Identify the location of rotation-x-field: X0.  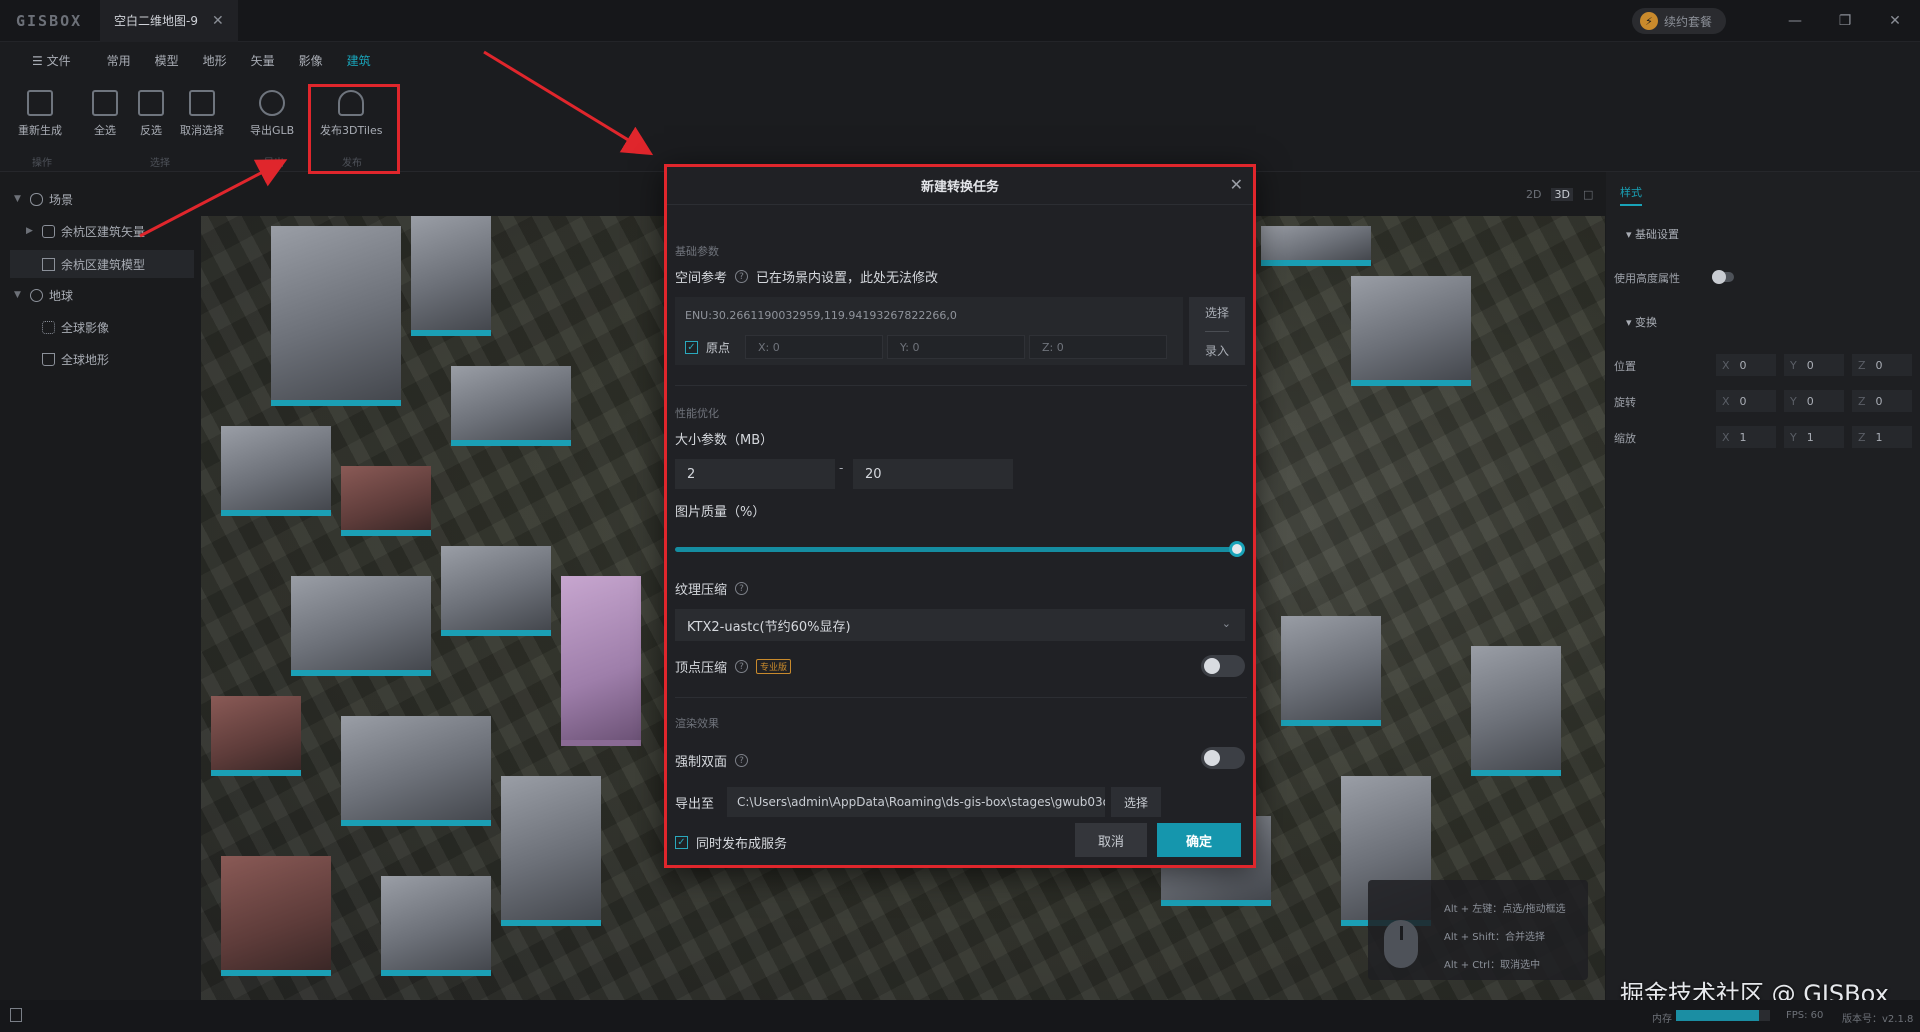
(1746, 401).